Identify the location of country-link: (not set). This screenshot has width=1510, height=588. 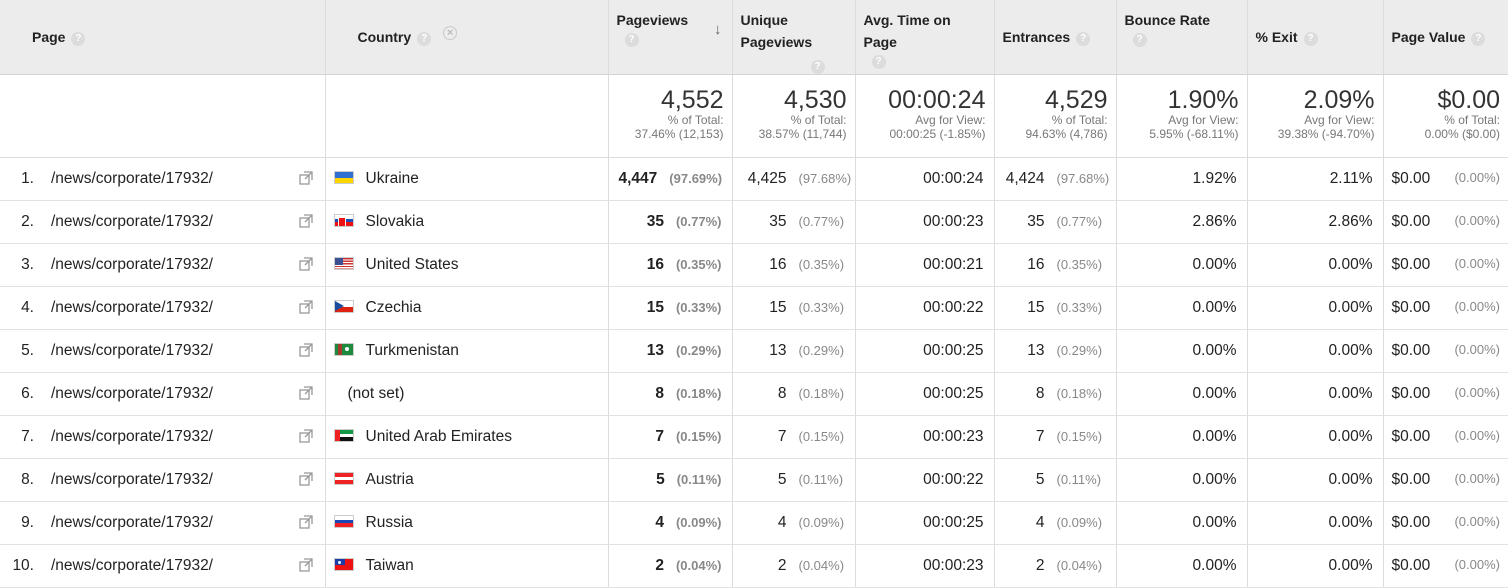
(376, 393).